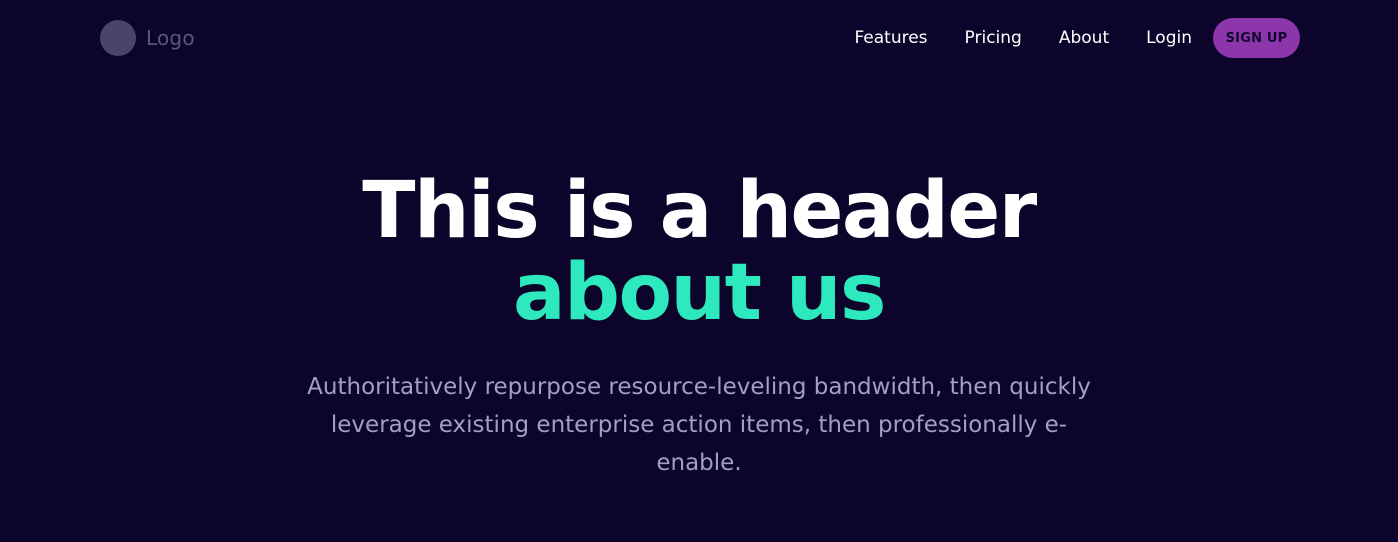 This screenshot has height=542, width=1398. I want to click on logo: Logo, so click(147, 38).